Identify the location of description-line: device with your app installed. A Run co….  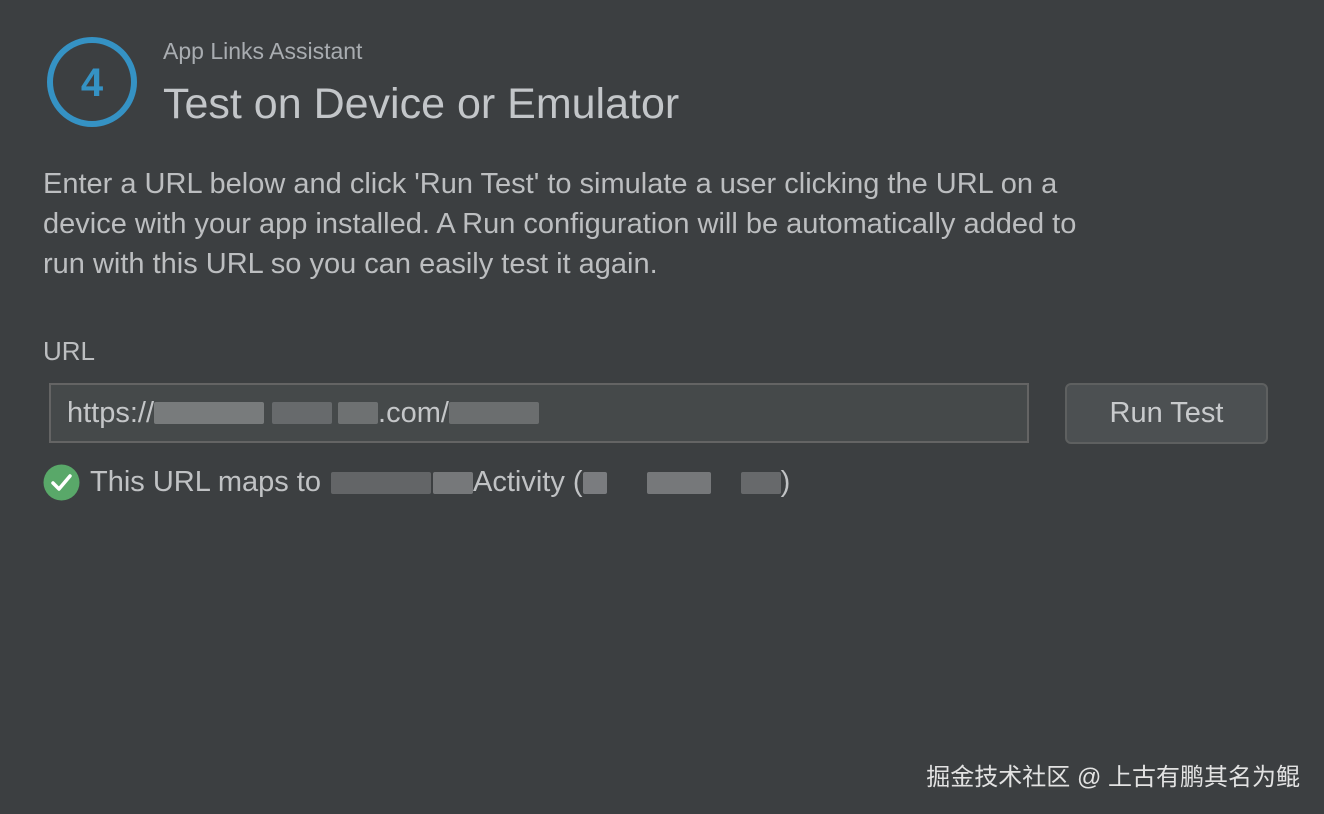
(560, 224).